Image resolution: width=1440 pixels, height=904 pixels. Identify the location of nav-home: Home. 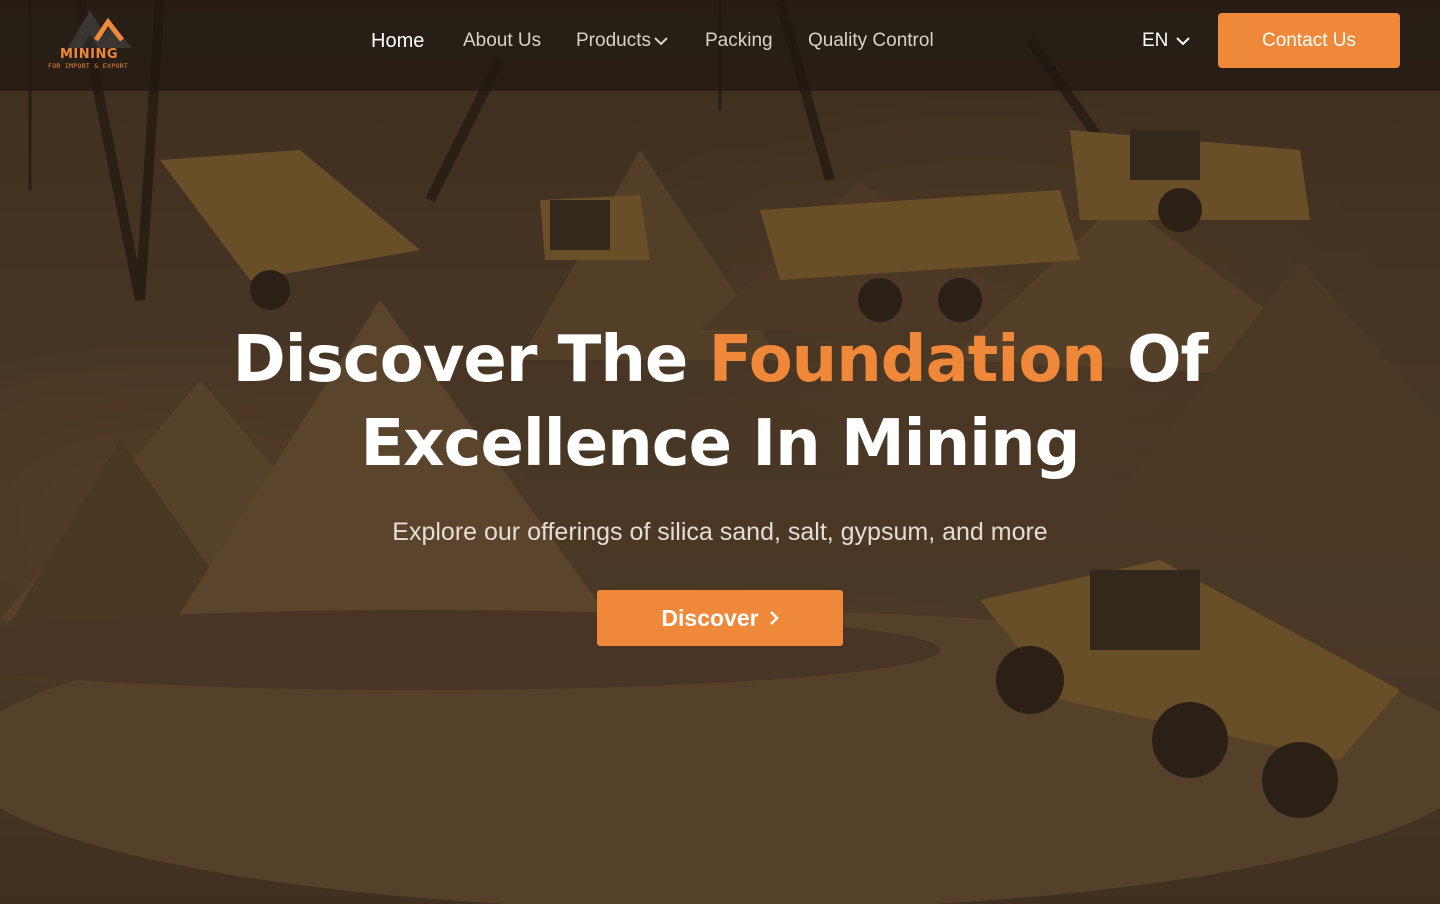
(397, 41).